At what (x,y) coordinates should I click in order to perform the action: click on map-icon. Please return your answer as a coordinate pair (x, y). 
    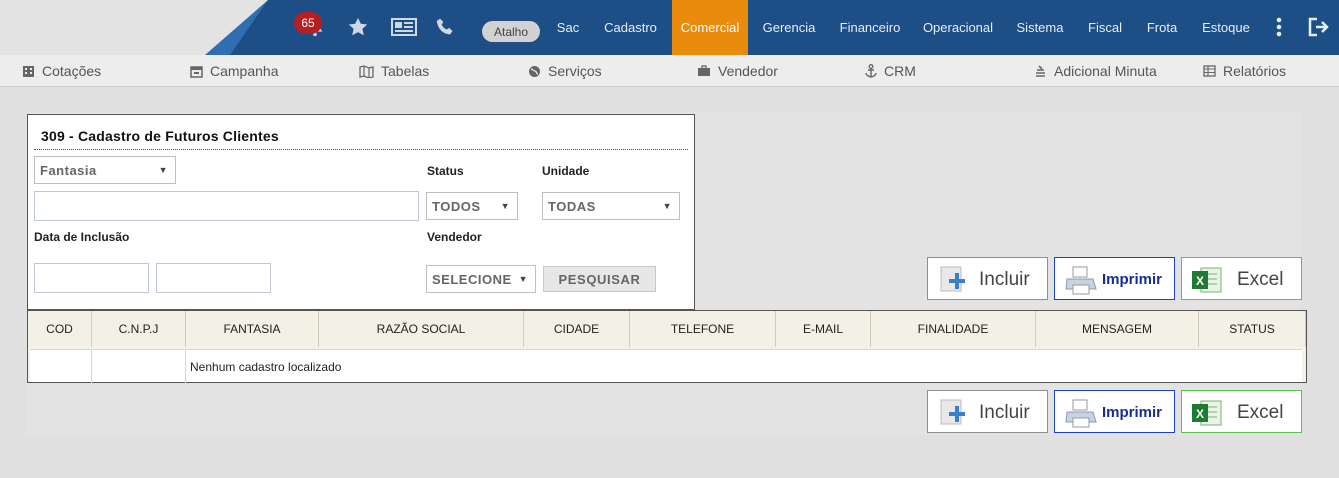
    Looking at the image, I should click on (366, 71).